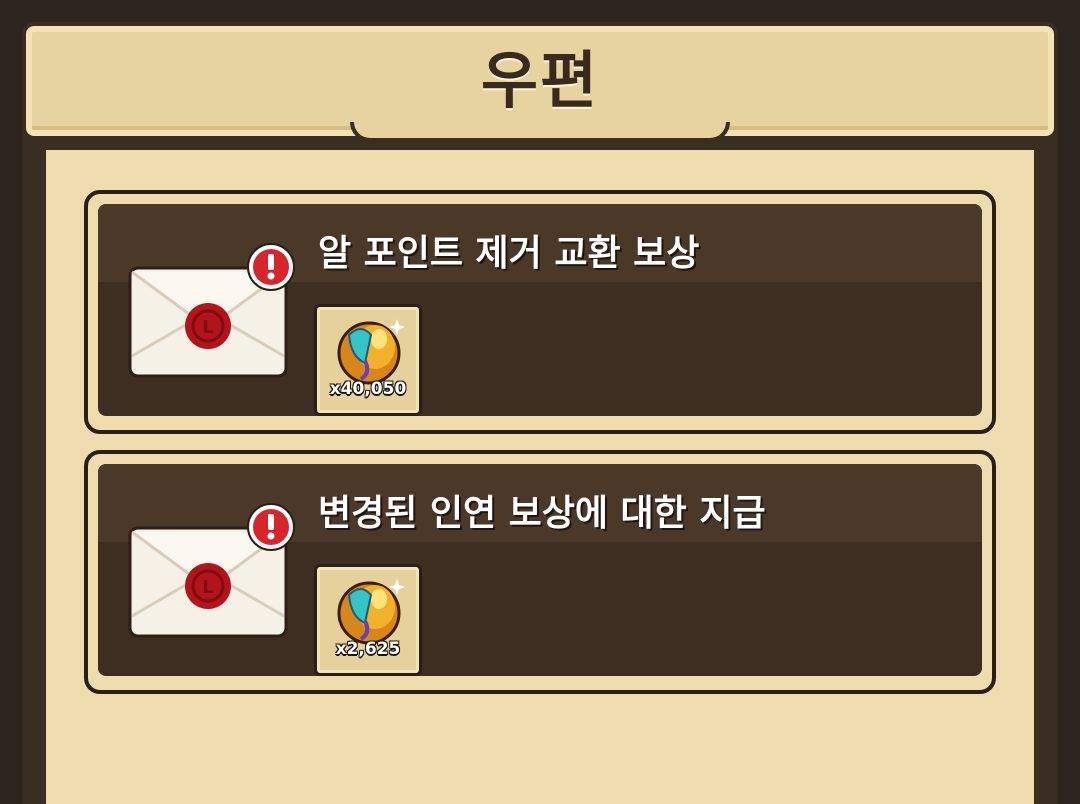 This screenshot has height=804, width=1080. I want to click on reward-item: x40,050, so click(368, 360).